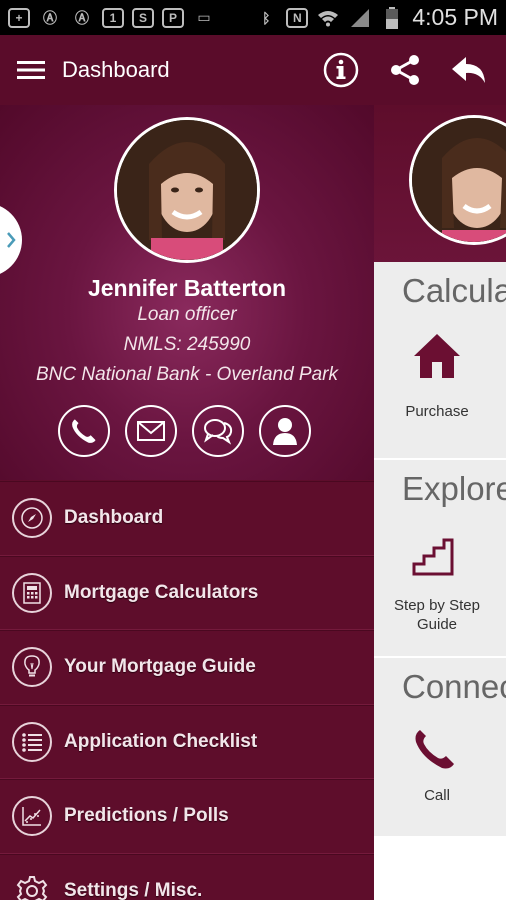  I want to click on tile-call: Call, so click(437, 795).